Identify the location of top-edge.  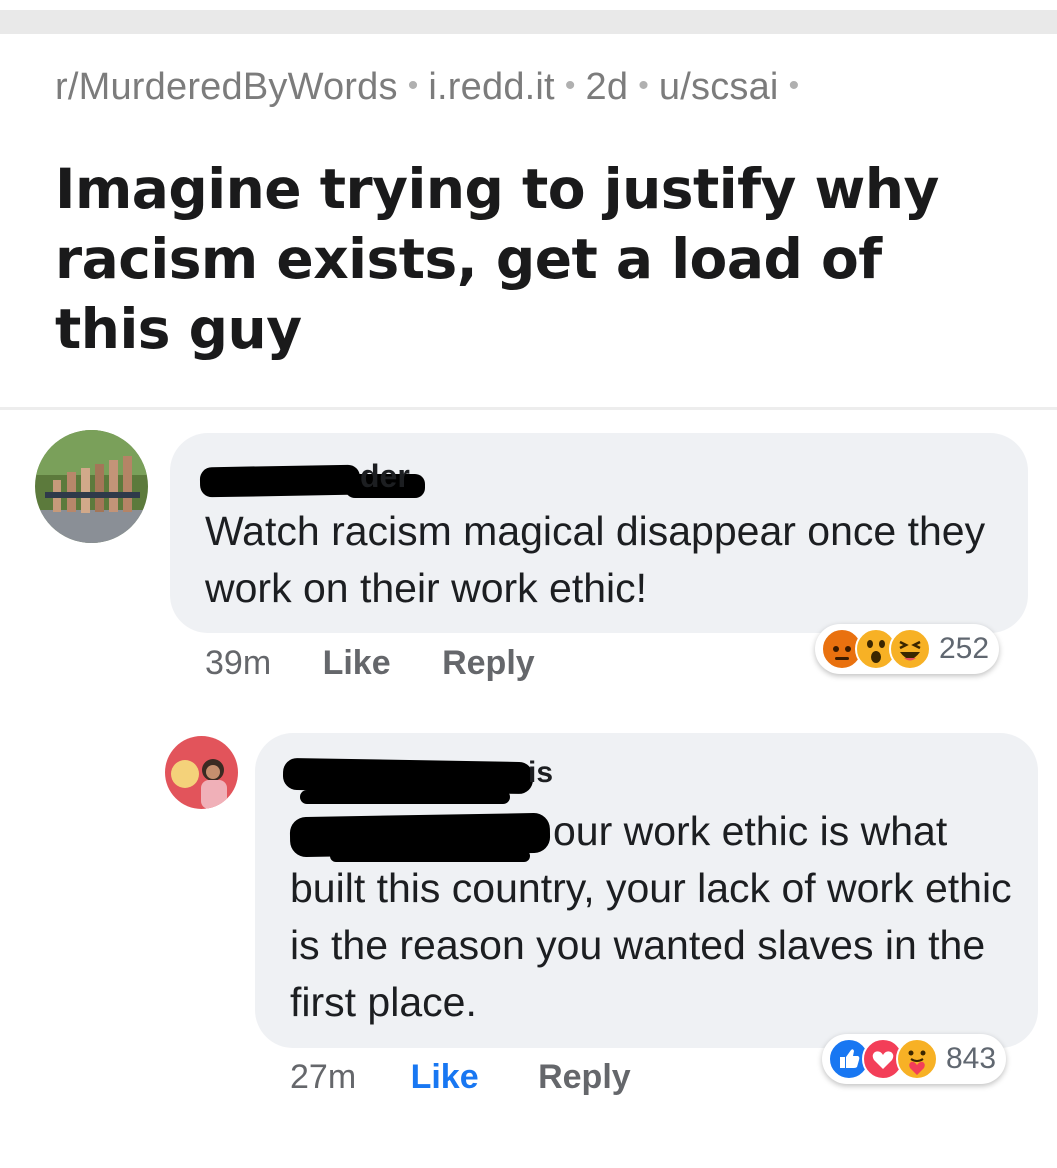
(528, 5).